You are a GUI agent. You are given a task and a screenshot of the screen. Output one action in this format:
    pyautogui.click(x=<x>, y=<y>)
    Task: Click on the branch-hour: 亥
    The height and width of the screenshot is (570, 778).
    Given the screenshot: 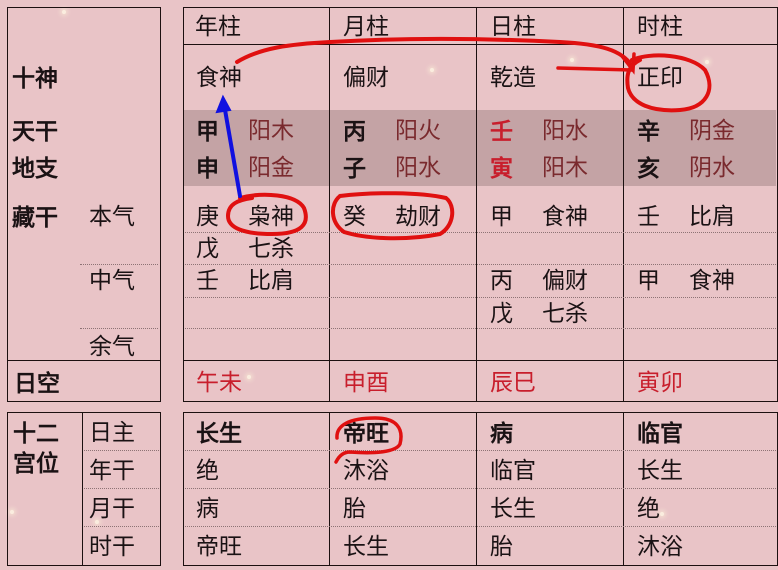 What is the action you would take?
    pyautogui.click(x=648, y=168)
    